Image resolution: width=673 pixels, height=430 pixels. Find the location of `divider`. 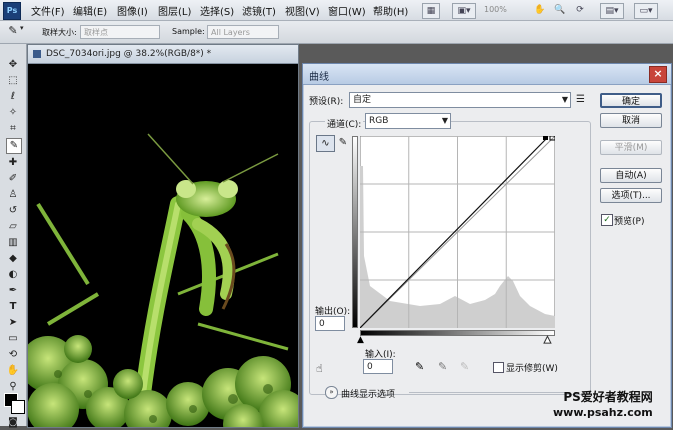

divider is located at coordinates (489, 392).